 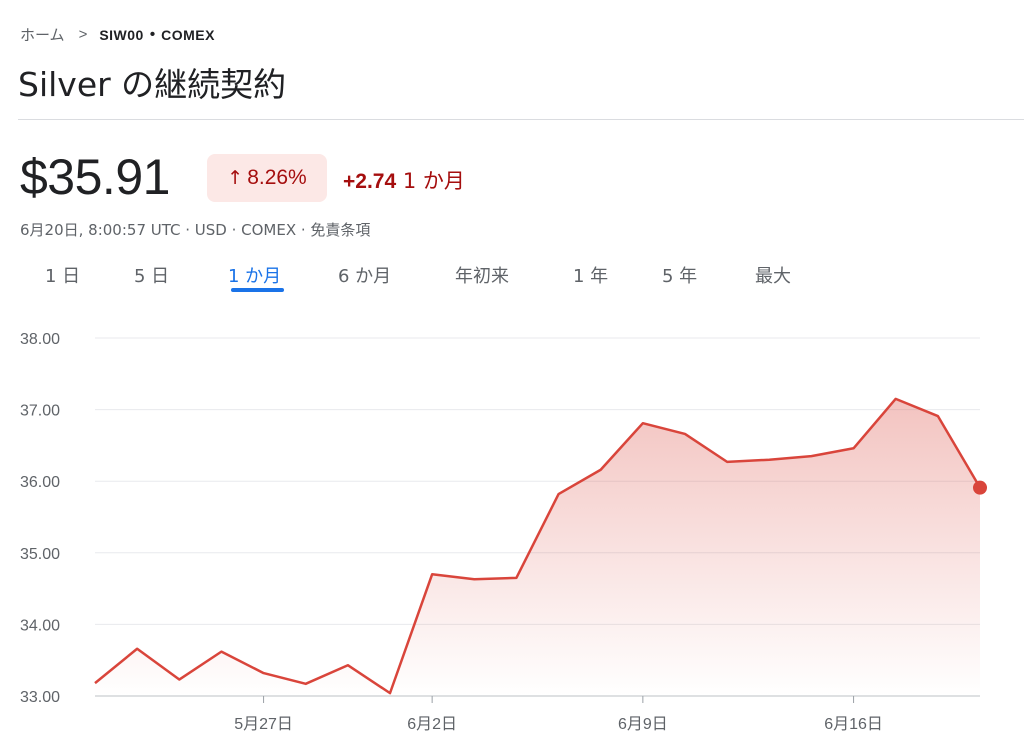 I want to click on quote-meta: 6月20日, 8:00:57 UTC · USD · COMEX · 免責条項, so click(x=195, y=230).